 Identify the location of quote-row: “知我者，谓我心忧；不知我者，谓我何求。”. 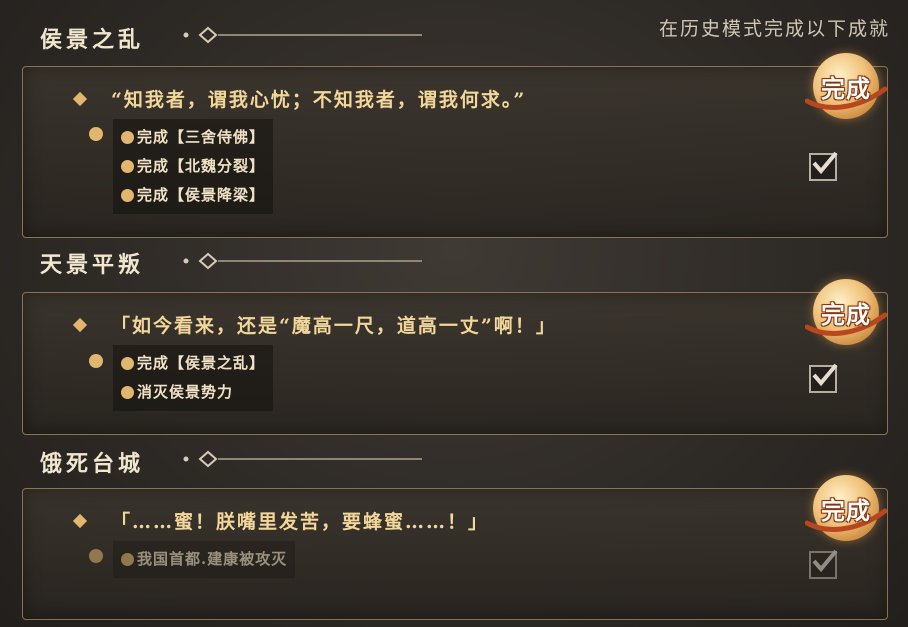
(299, 98).